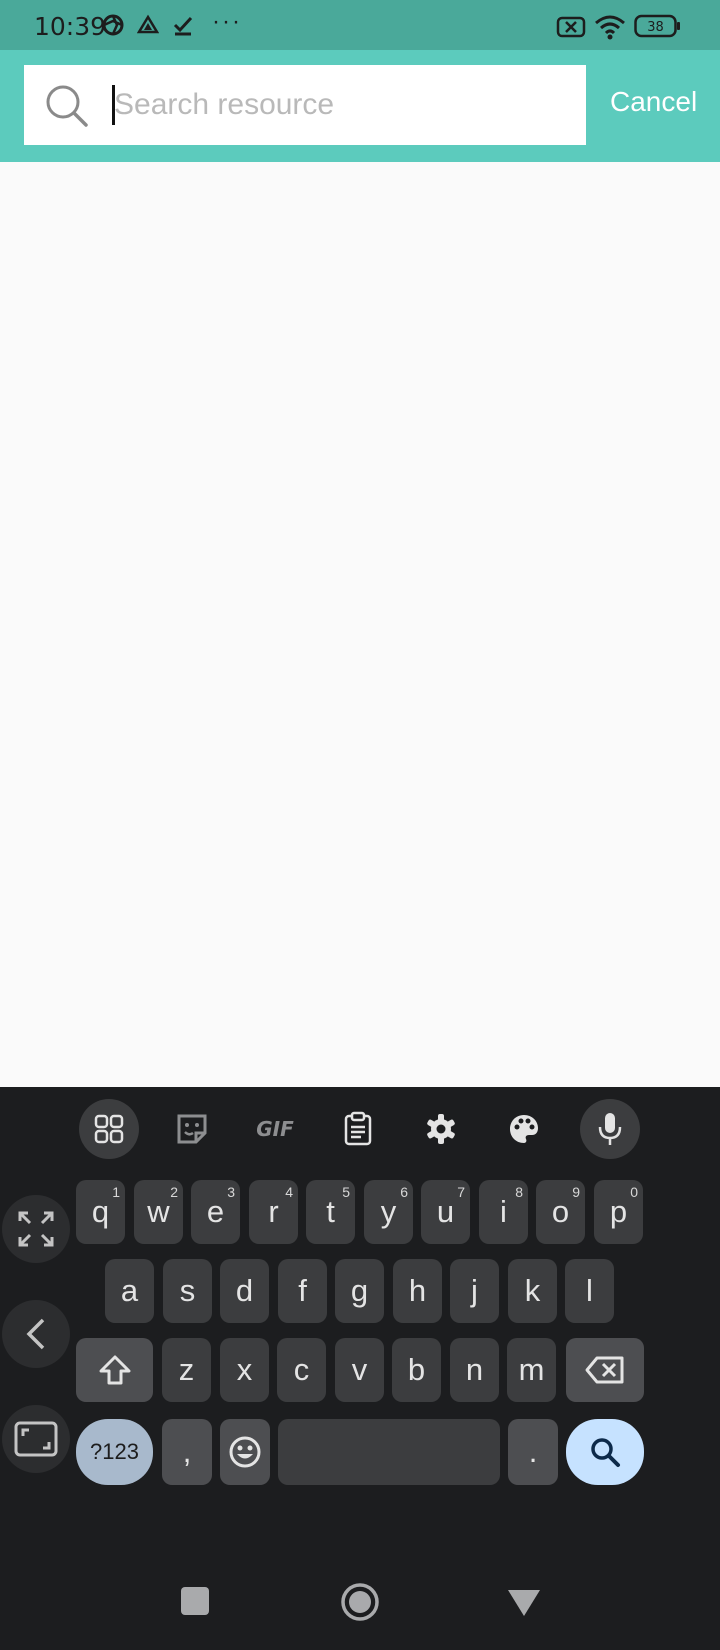  I want to click on key-label: c, so click(301, 1369).